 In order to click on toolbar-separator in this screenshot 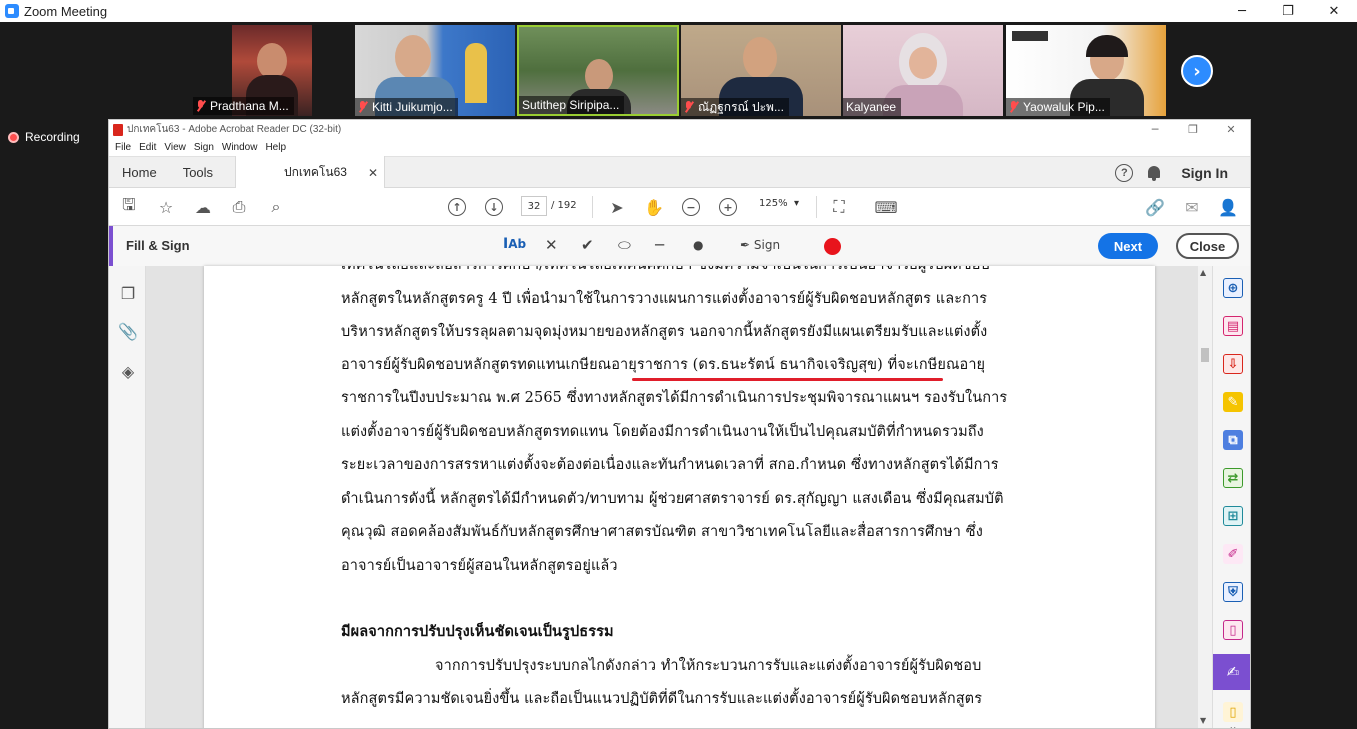, I will do `click(816, 207)`.